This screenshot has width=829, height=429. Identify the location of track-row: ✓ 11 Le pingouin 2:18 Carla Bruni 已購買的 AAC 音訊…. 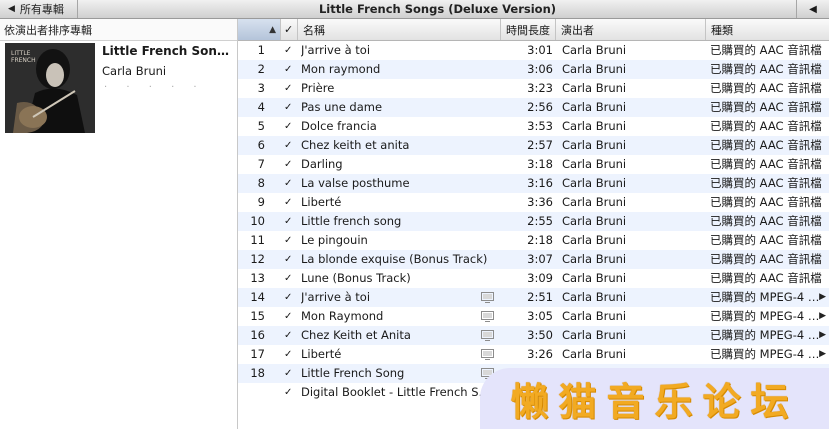
(533, 240).